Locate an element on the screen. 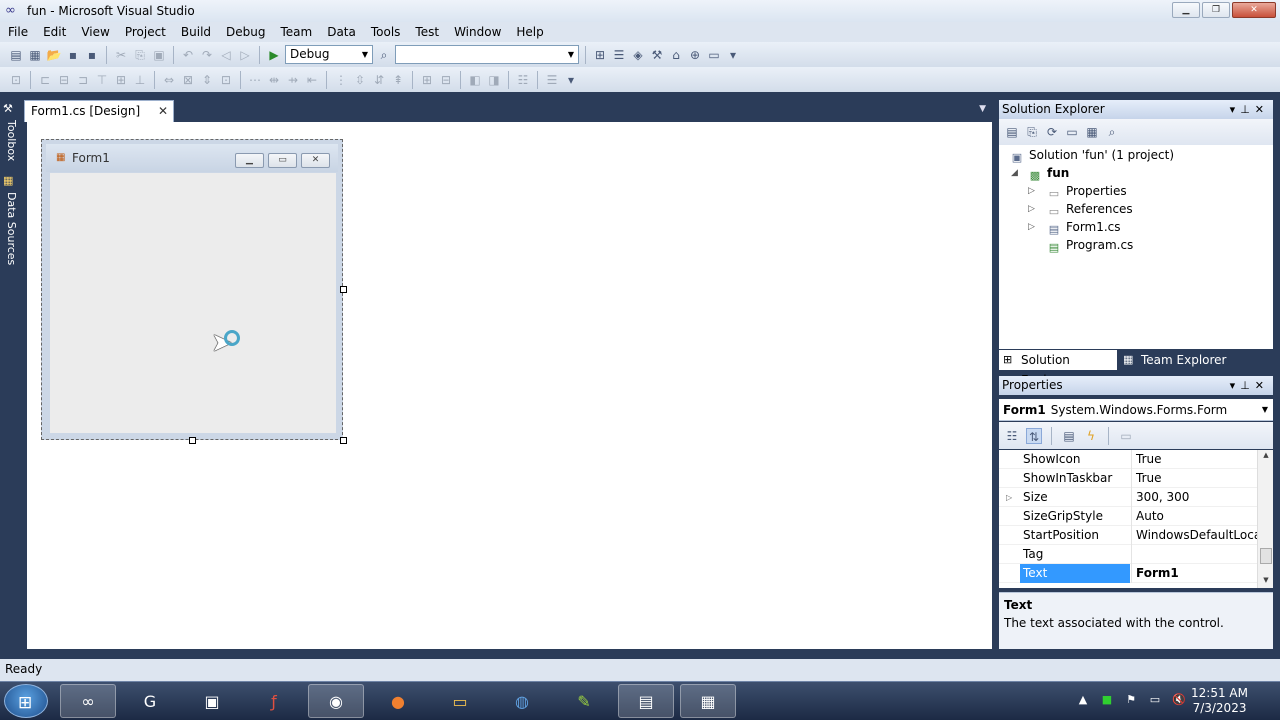 The height and width of the screenshot is (720, 1280). property-row: SizeGripStyle Auto is located at coordinates (1128, 516).